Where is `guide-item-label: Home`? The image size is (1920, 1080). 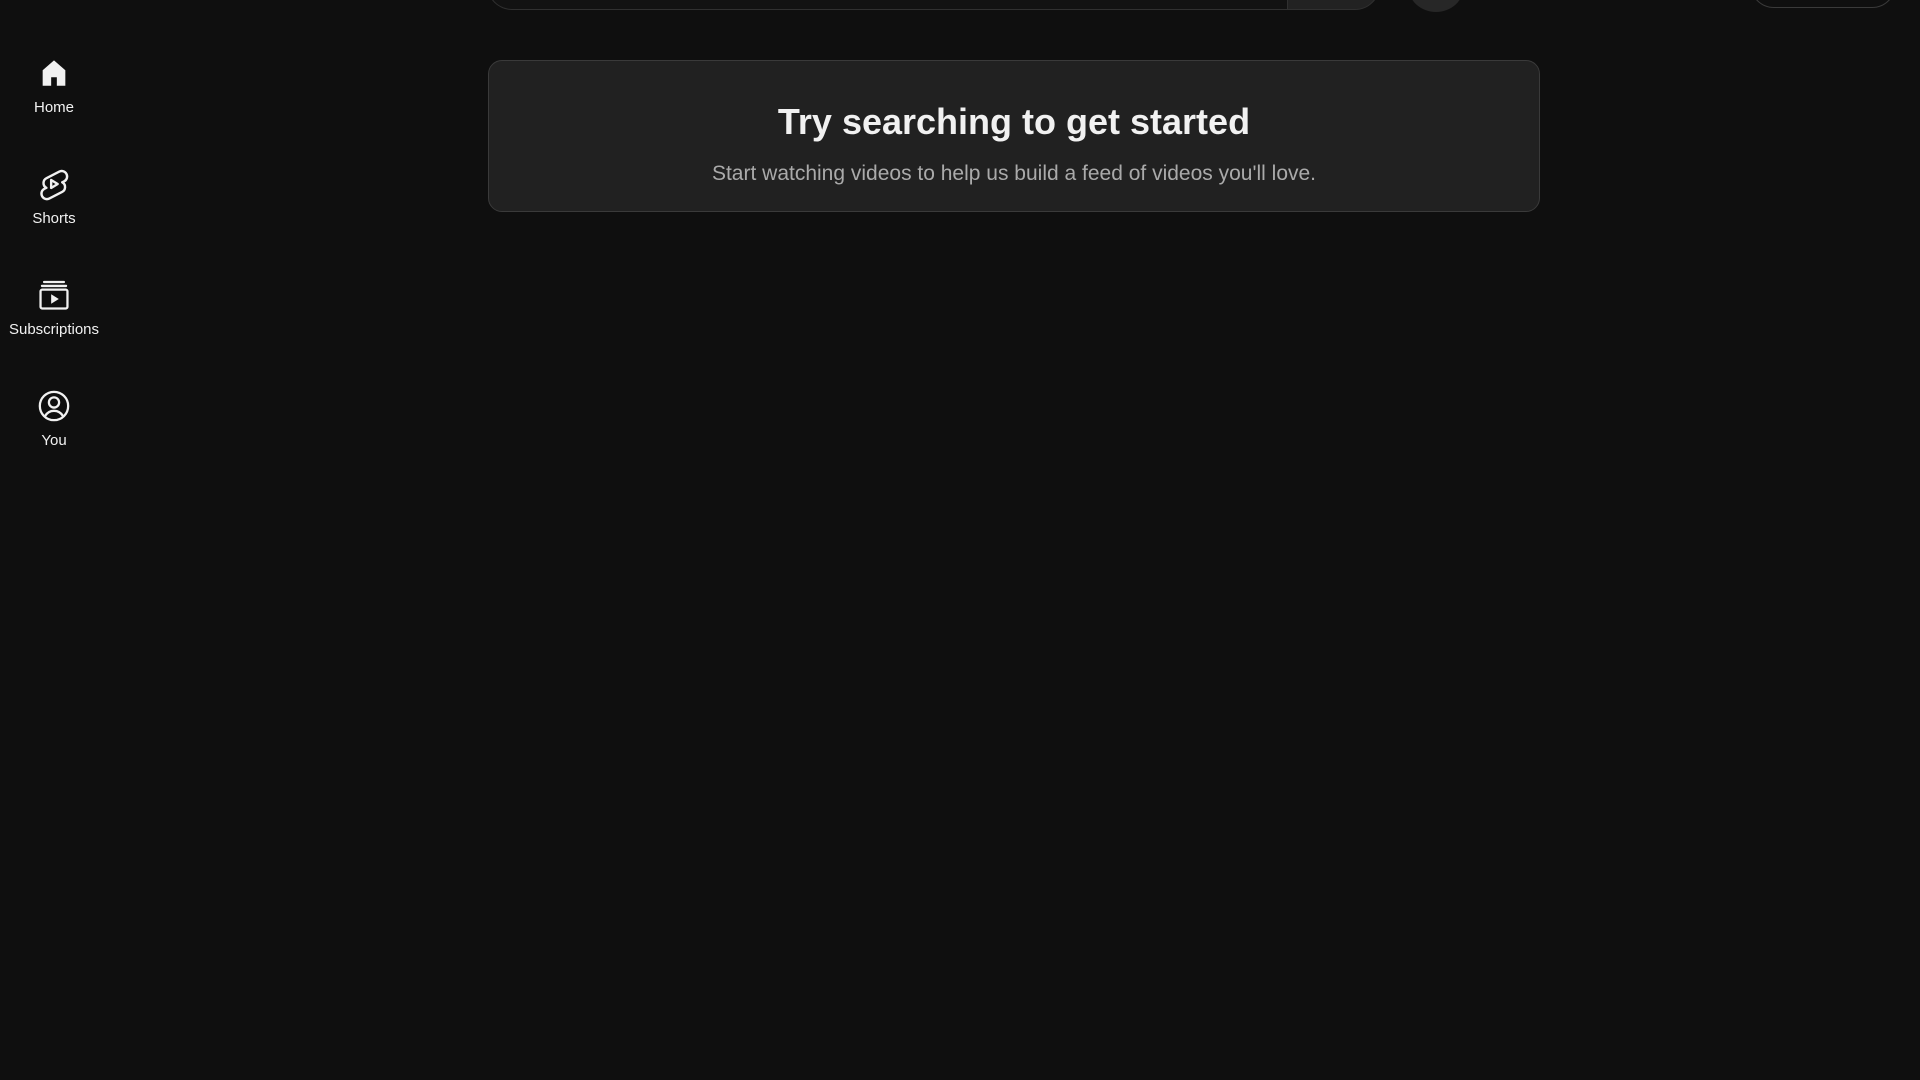 guide-item-label: Home is located at coordinates (53, 107).